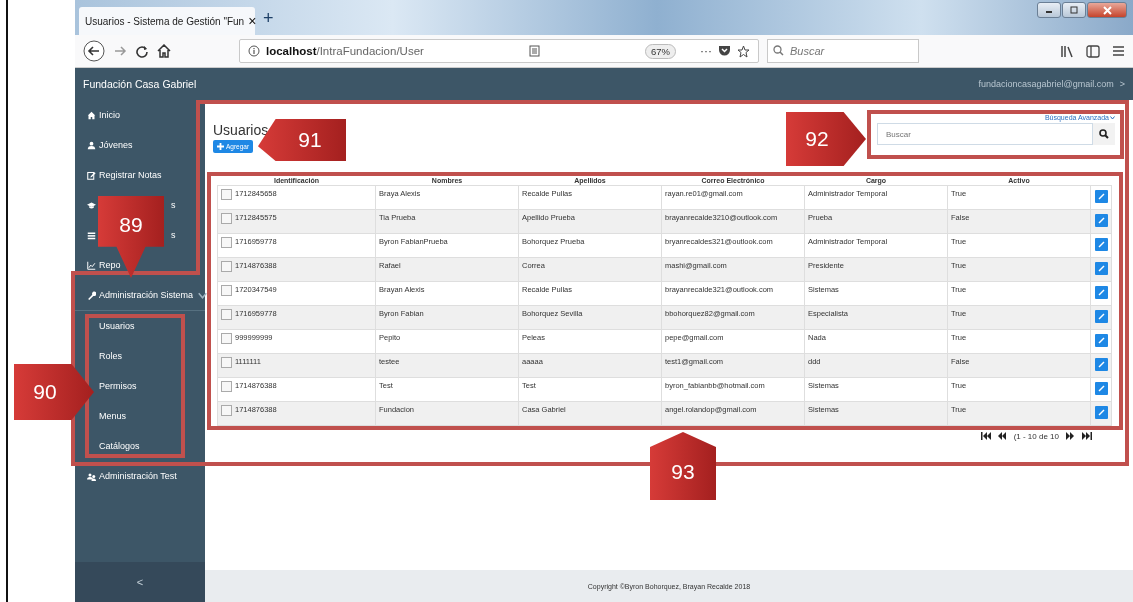  I want to click on page-title: Usuarios, so click(241, 130).